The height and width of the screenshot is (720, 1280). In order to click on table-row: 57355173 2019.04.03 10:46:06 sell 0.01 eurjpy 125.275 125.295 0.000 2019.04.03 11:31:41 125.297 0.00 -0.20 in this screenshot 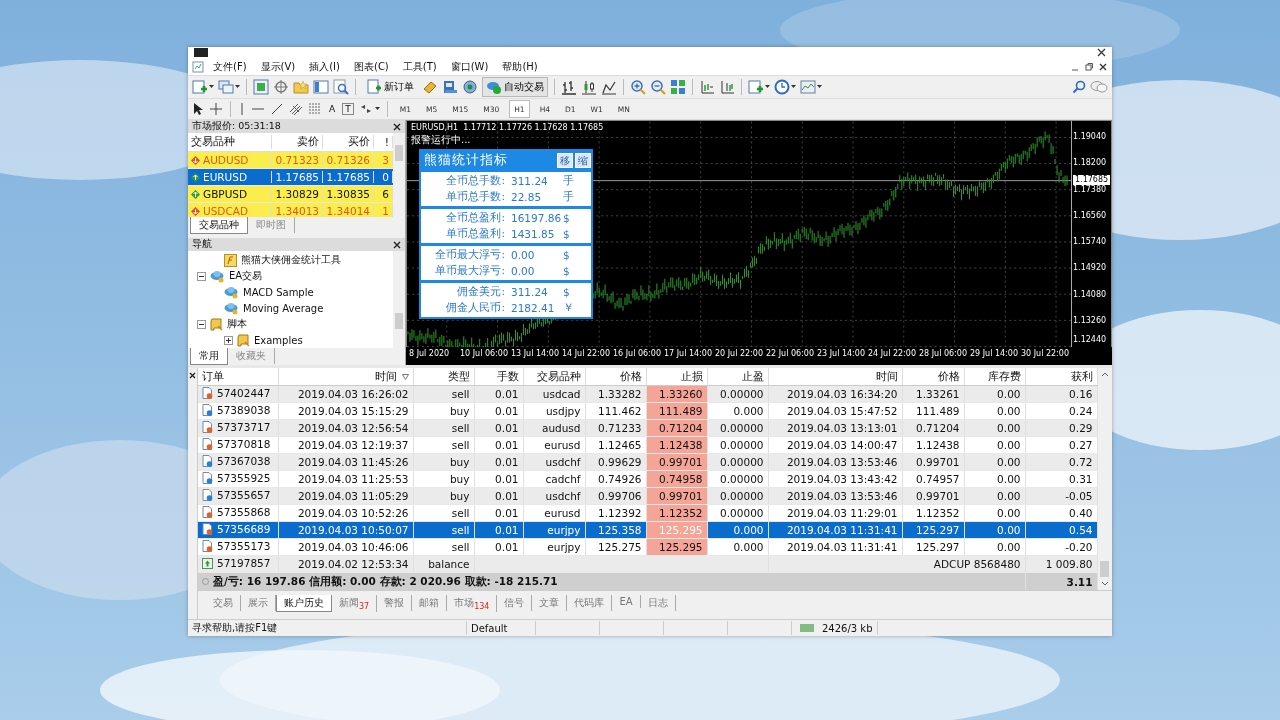, I will do `click(647, 547)`.